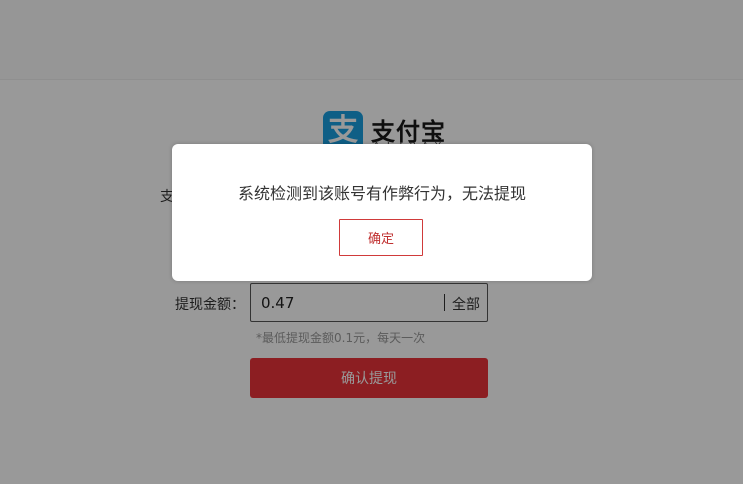 The image size is (743, 484). I want to click on dialog-ok-button: 确定, so click(381, 237).